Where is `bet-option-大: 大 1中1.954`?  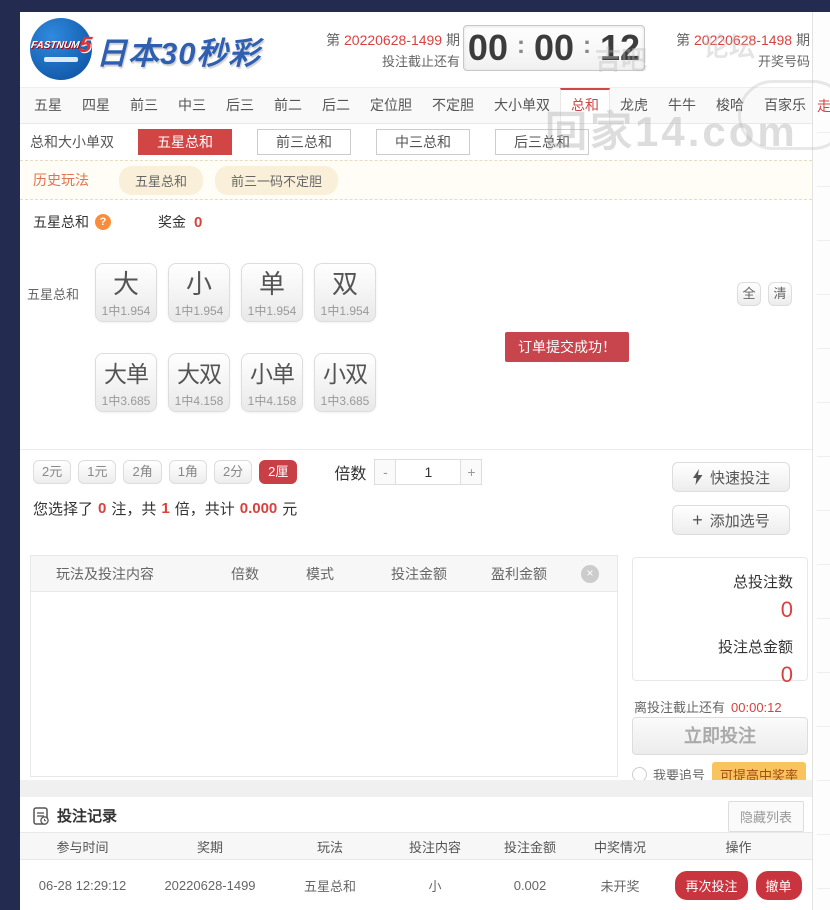 bet-option-大: 大 1中1.954 is located at coordinates (126, 292).